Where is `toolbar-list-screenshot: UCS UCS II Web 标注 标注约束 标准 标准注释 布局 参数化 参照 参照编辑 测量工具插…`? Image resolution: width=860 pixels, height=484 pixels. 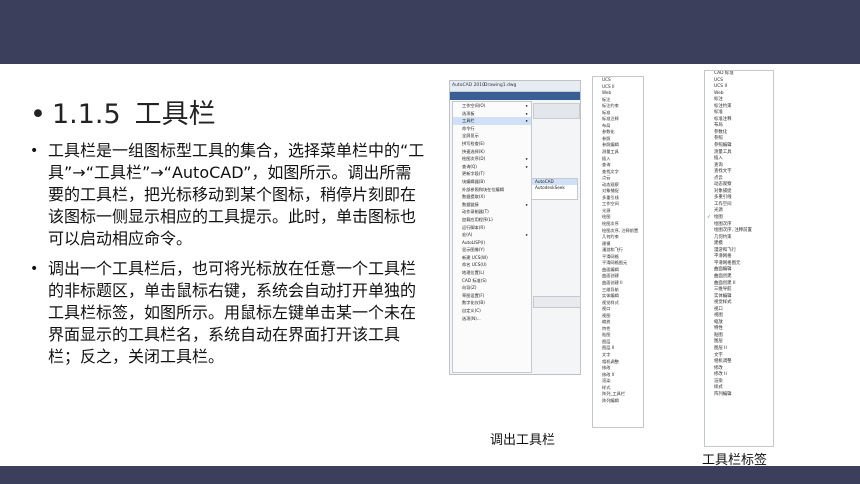 toolbar-list-screenshot: UCS UCS II Web 标注 标注约束 标准 标准注释 布局 参数化 参照 参照编辑 测量工具插… is located at coordinates (618, 252).